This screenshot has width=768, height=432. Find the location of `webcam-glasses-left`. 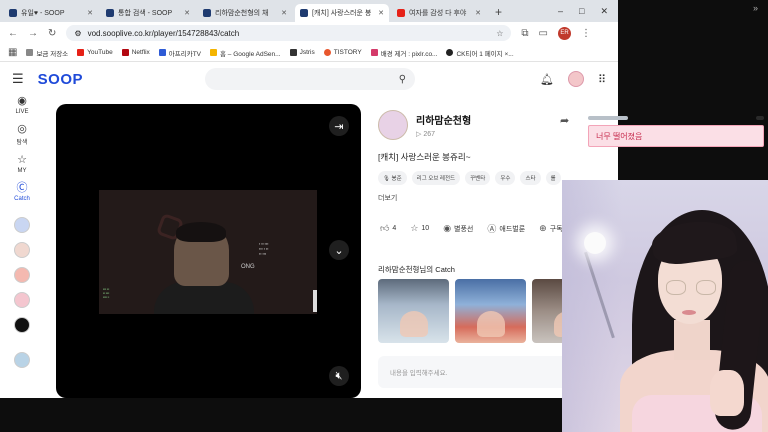

webcam-glasses-left is located at coordinates (676, 287).